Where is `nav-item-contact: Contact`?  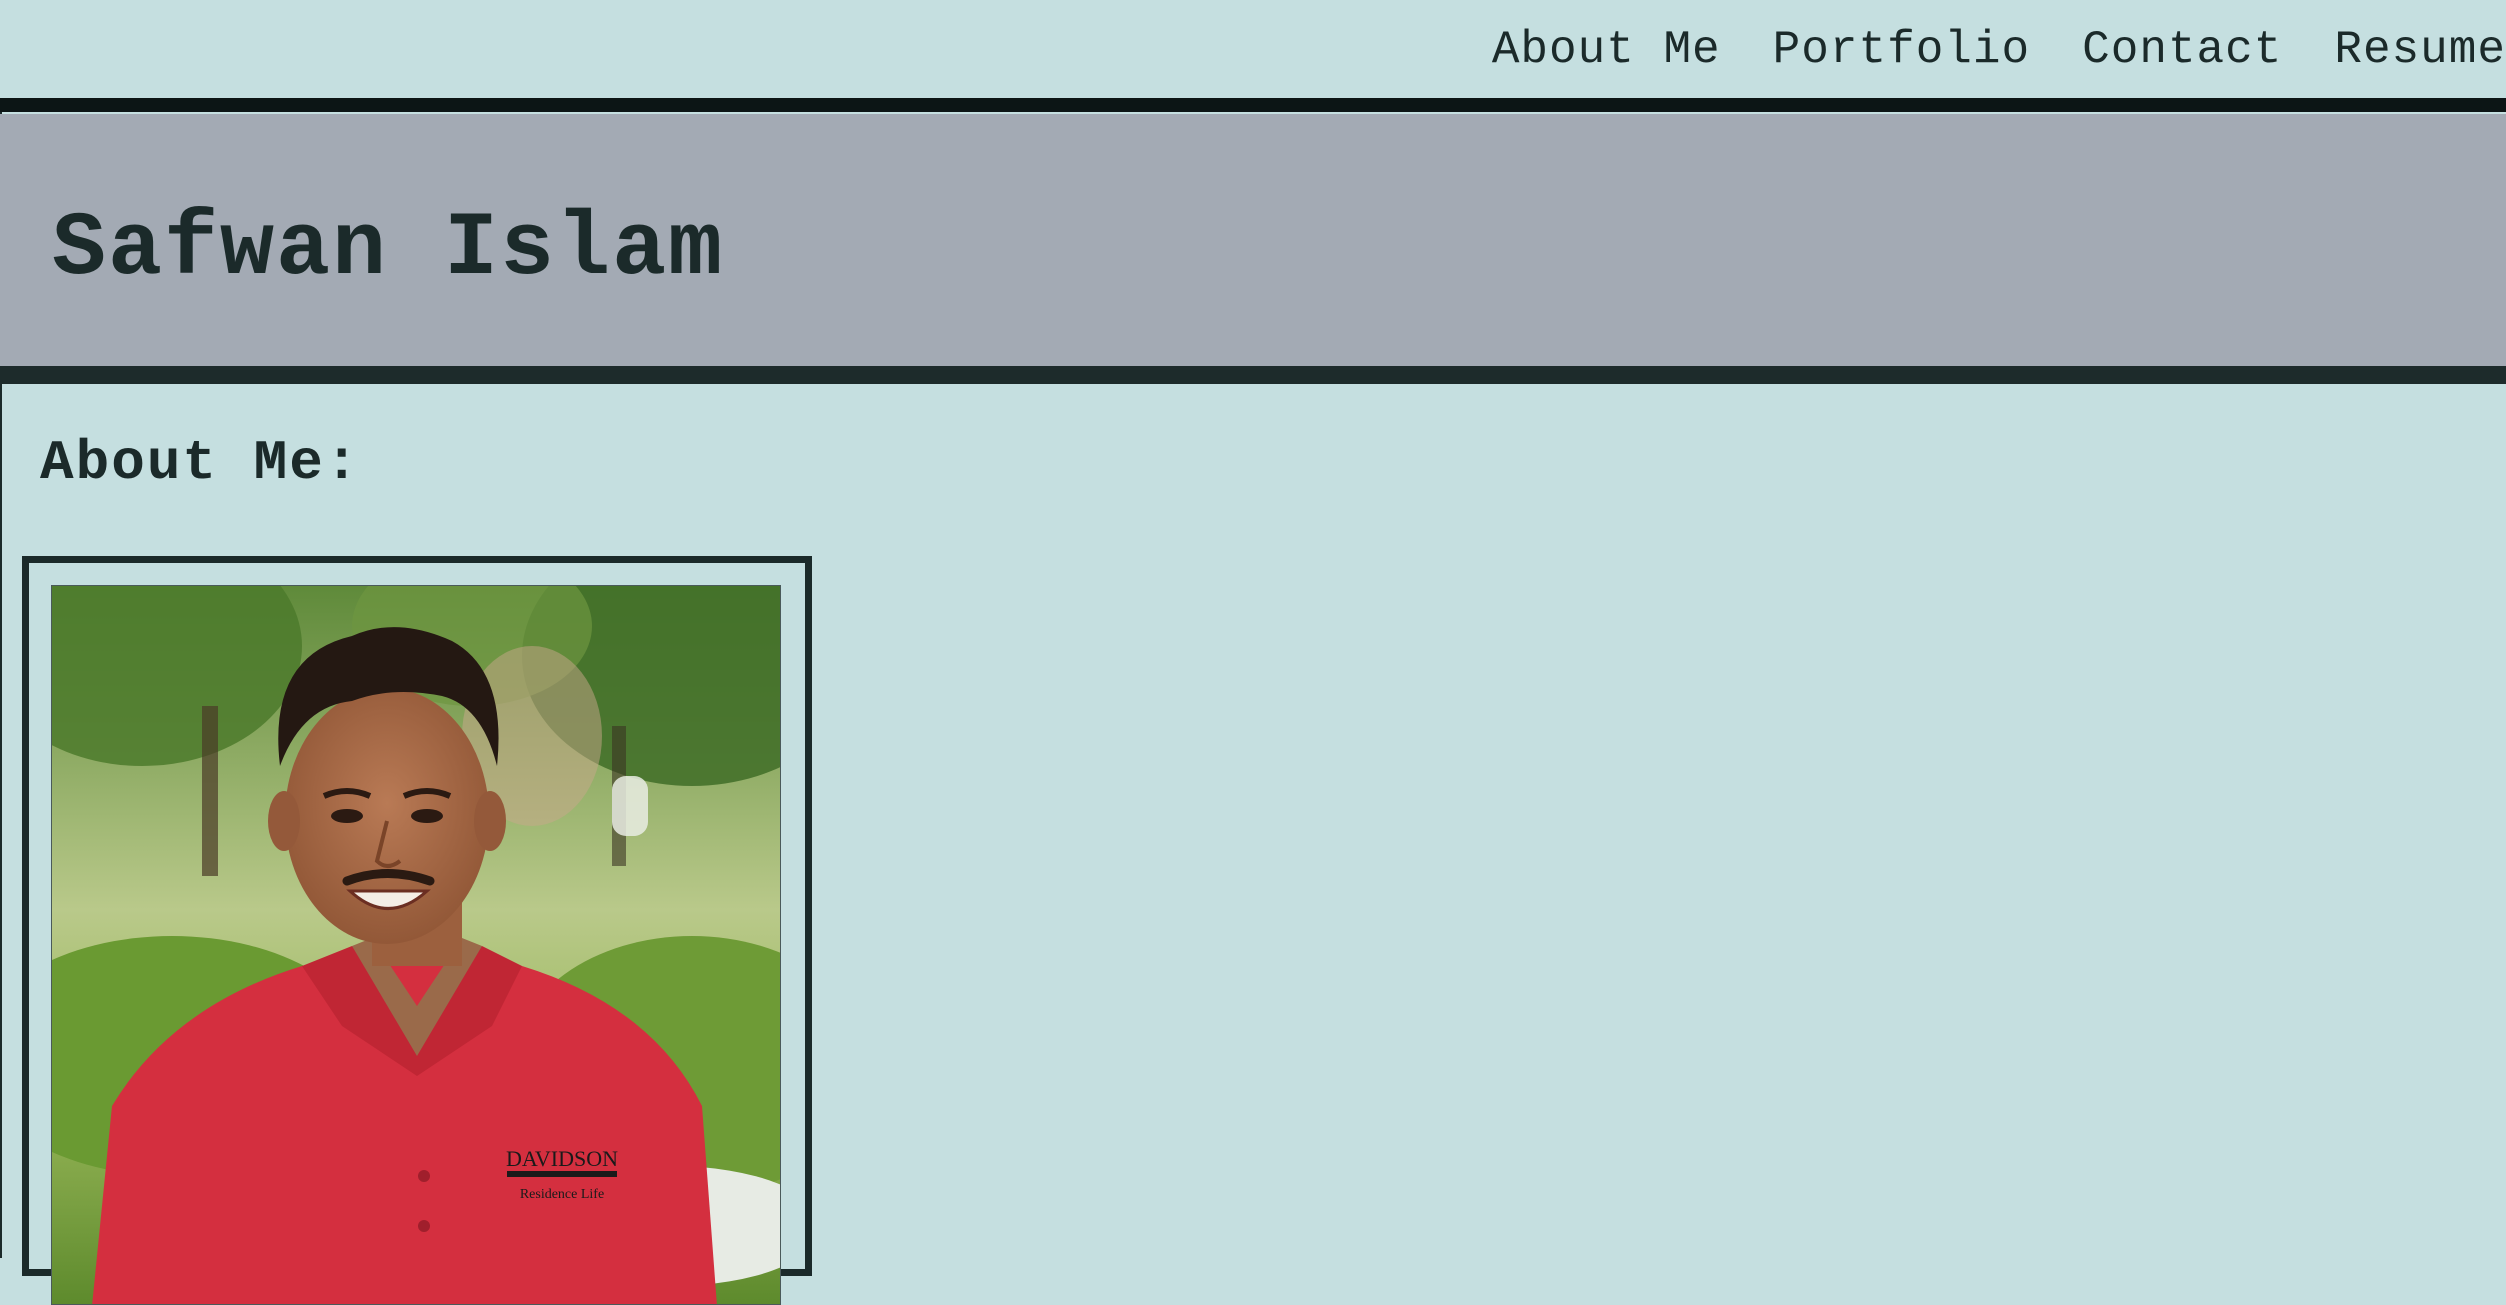 nav-item-contact: Contact is located at coordinates (2182, 50).